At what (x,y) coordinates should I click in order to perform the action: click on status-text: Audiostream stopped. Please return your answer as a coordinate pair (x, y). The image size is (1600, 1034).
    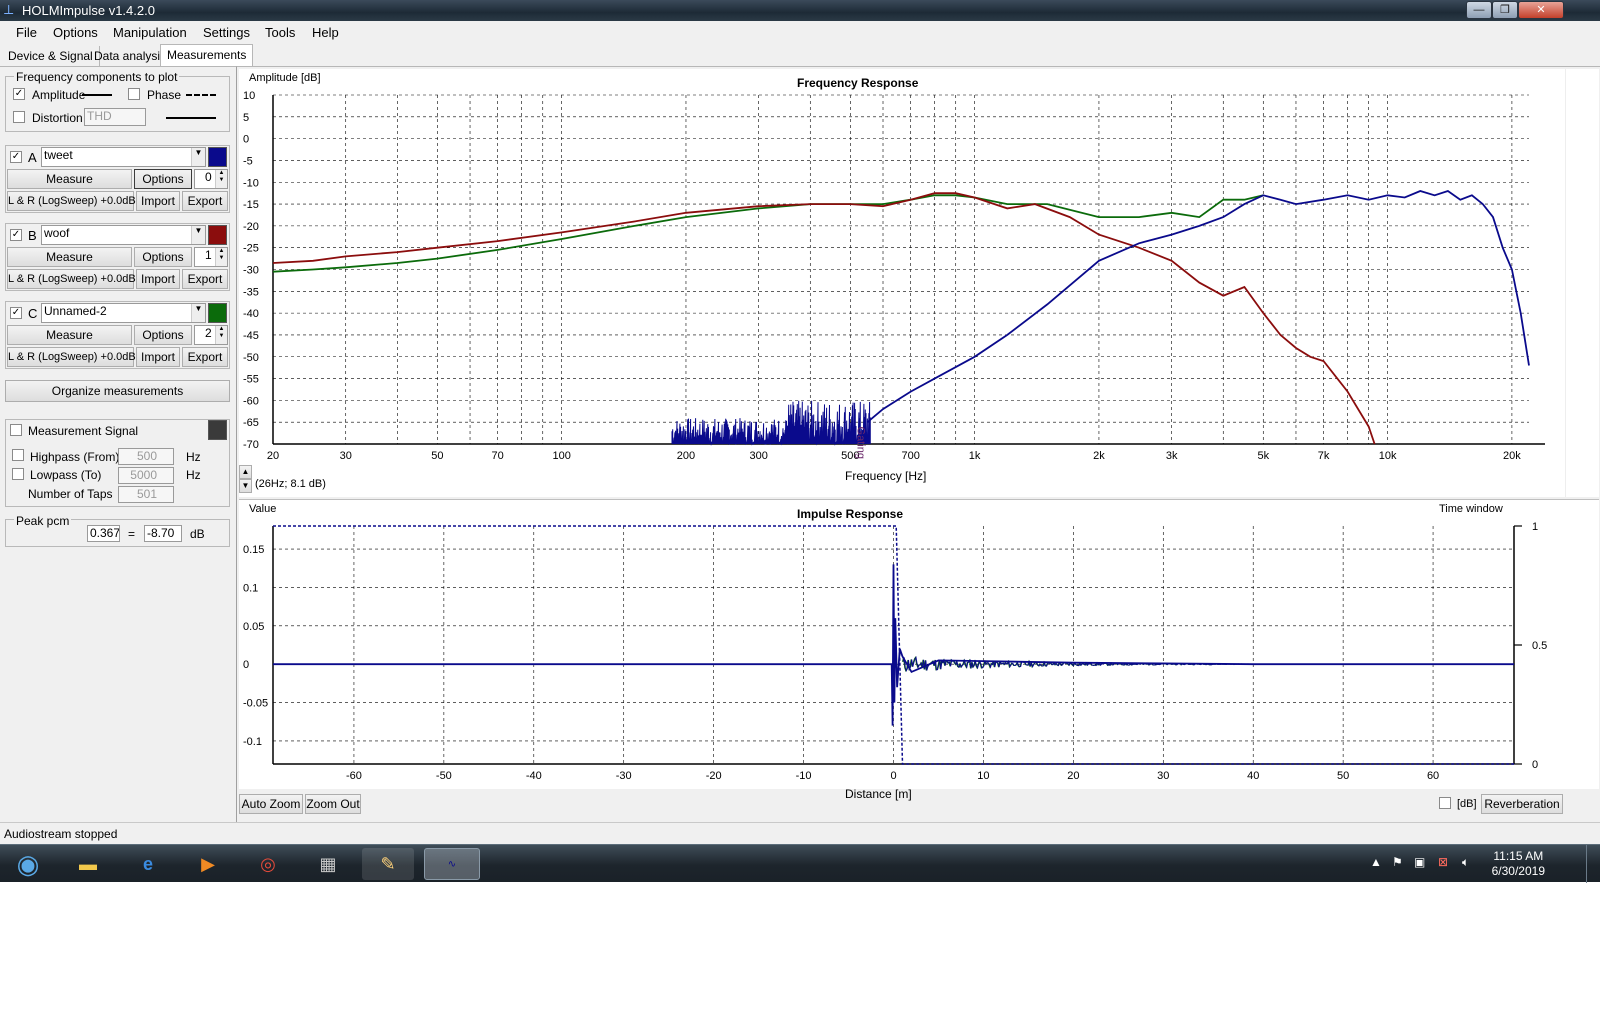
    Looking at the image, I should click on (61, 834).